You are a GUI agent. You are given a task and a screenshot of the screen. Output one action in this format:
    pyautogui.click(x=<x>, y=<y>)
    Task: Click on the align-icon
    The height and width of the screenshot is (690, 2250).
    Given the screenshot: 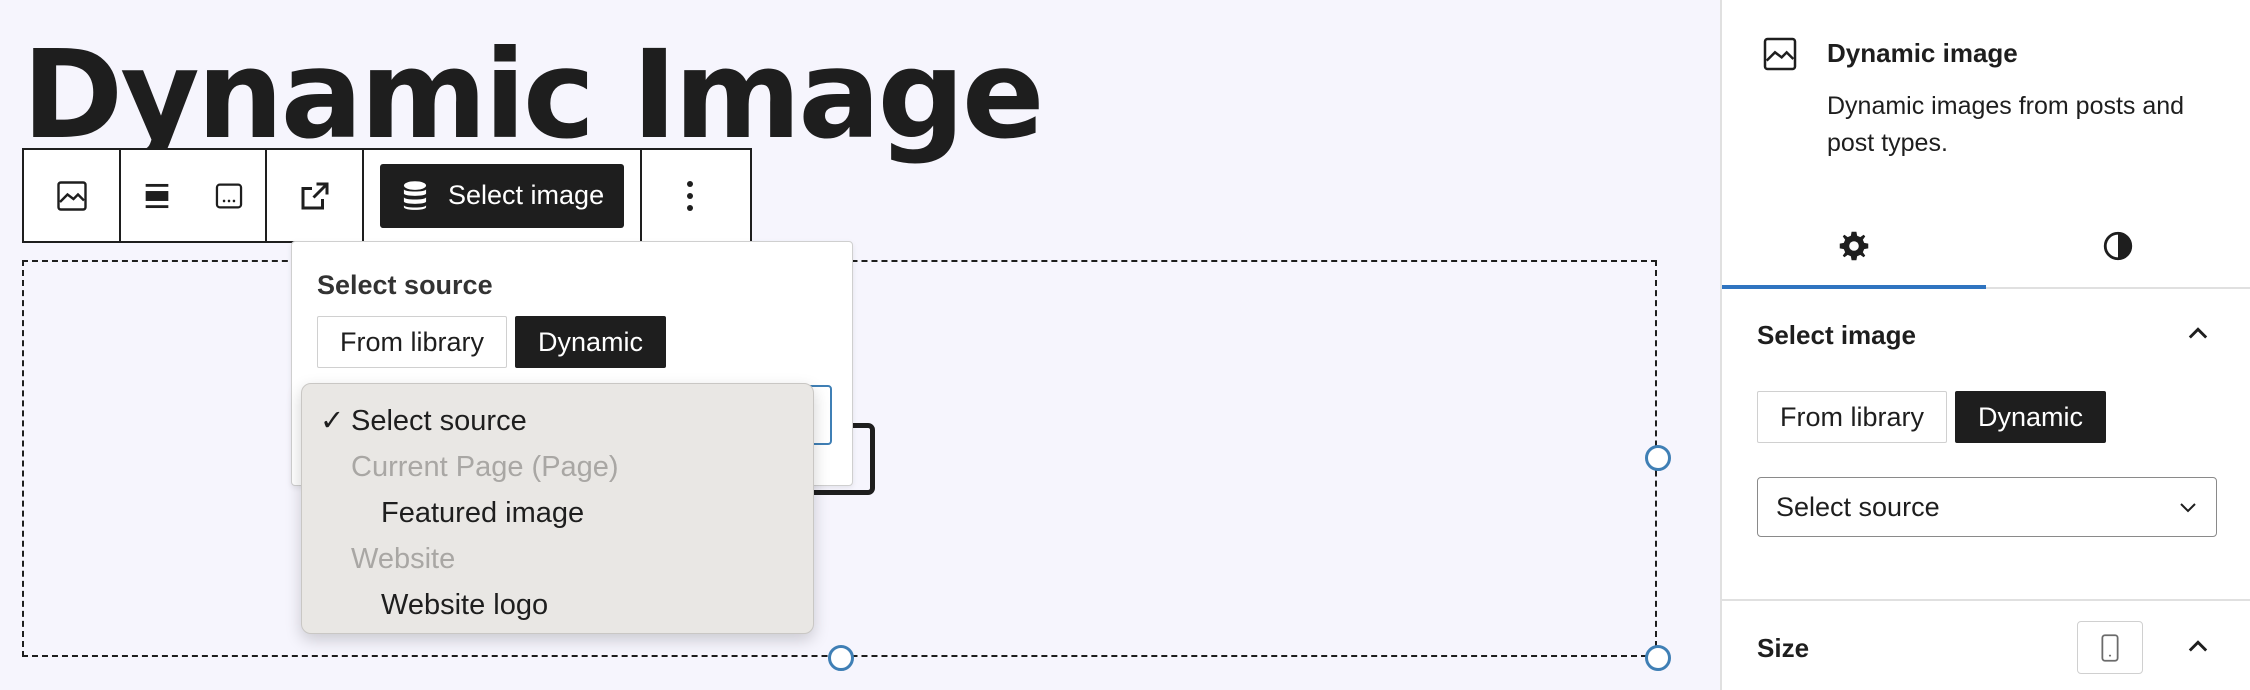 What is the action you would take?
    pyautogui.click(x=157, y=195)
    